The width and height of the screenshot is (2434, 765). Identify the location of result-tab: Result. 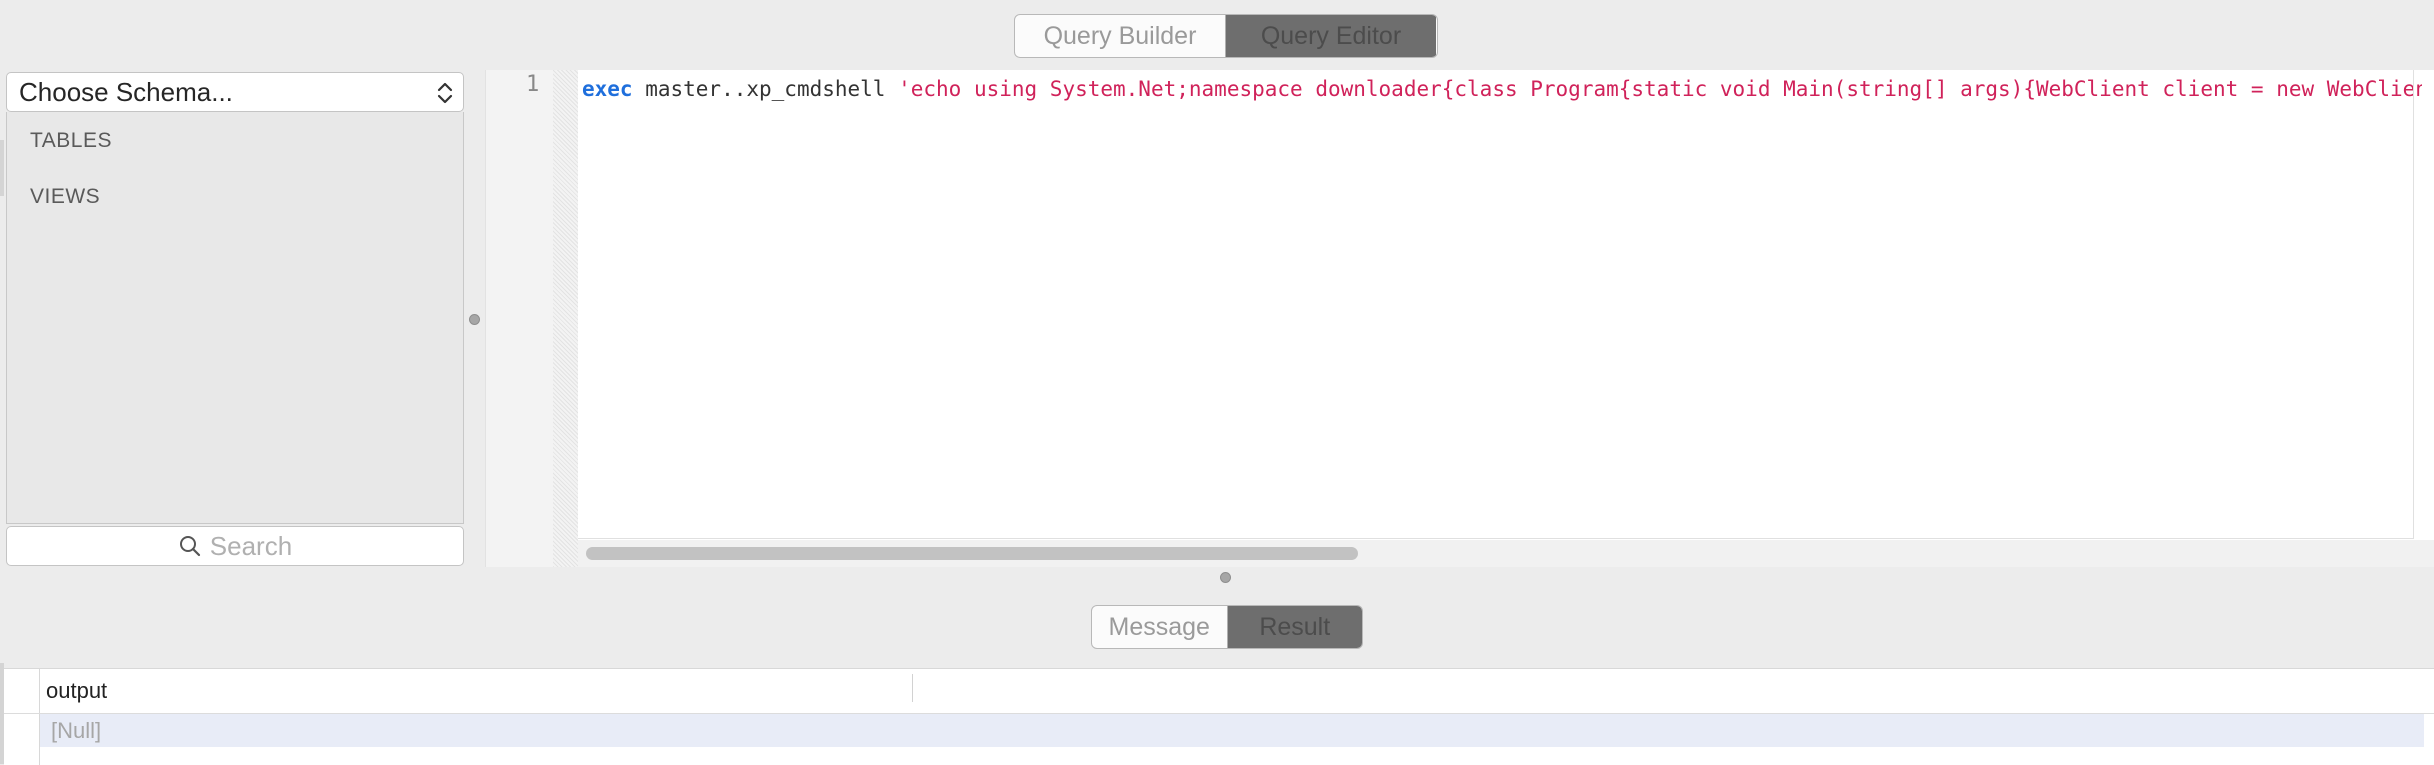
(1294, 627).